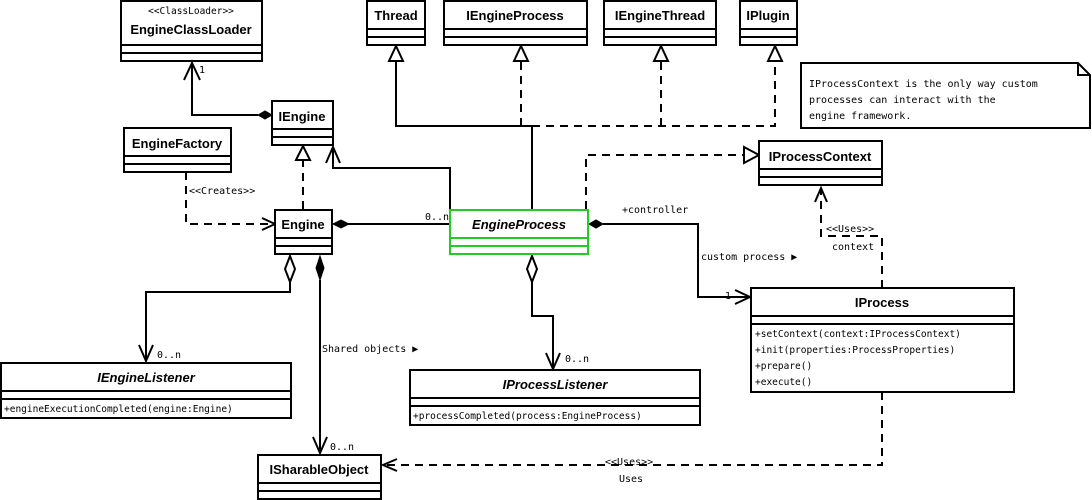 This screenshot has height=500, width=1092. What do you see at coordinates (228, 90) in the screenshot?
I see `iengine-classloader-composition` at bounding box center [228, 90].